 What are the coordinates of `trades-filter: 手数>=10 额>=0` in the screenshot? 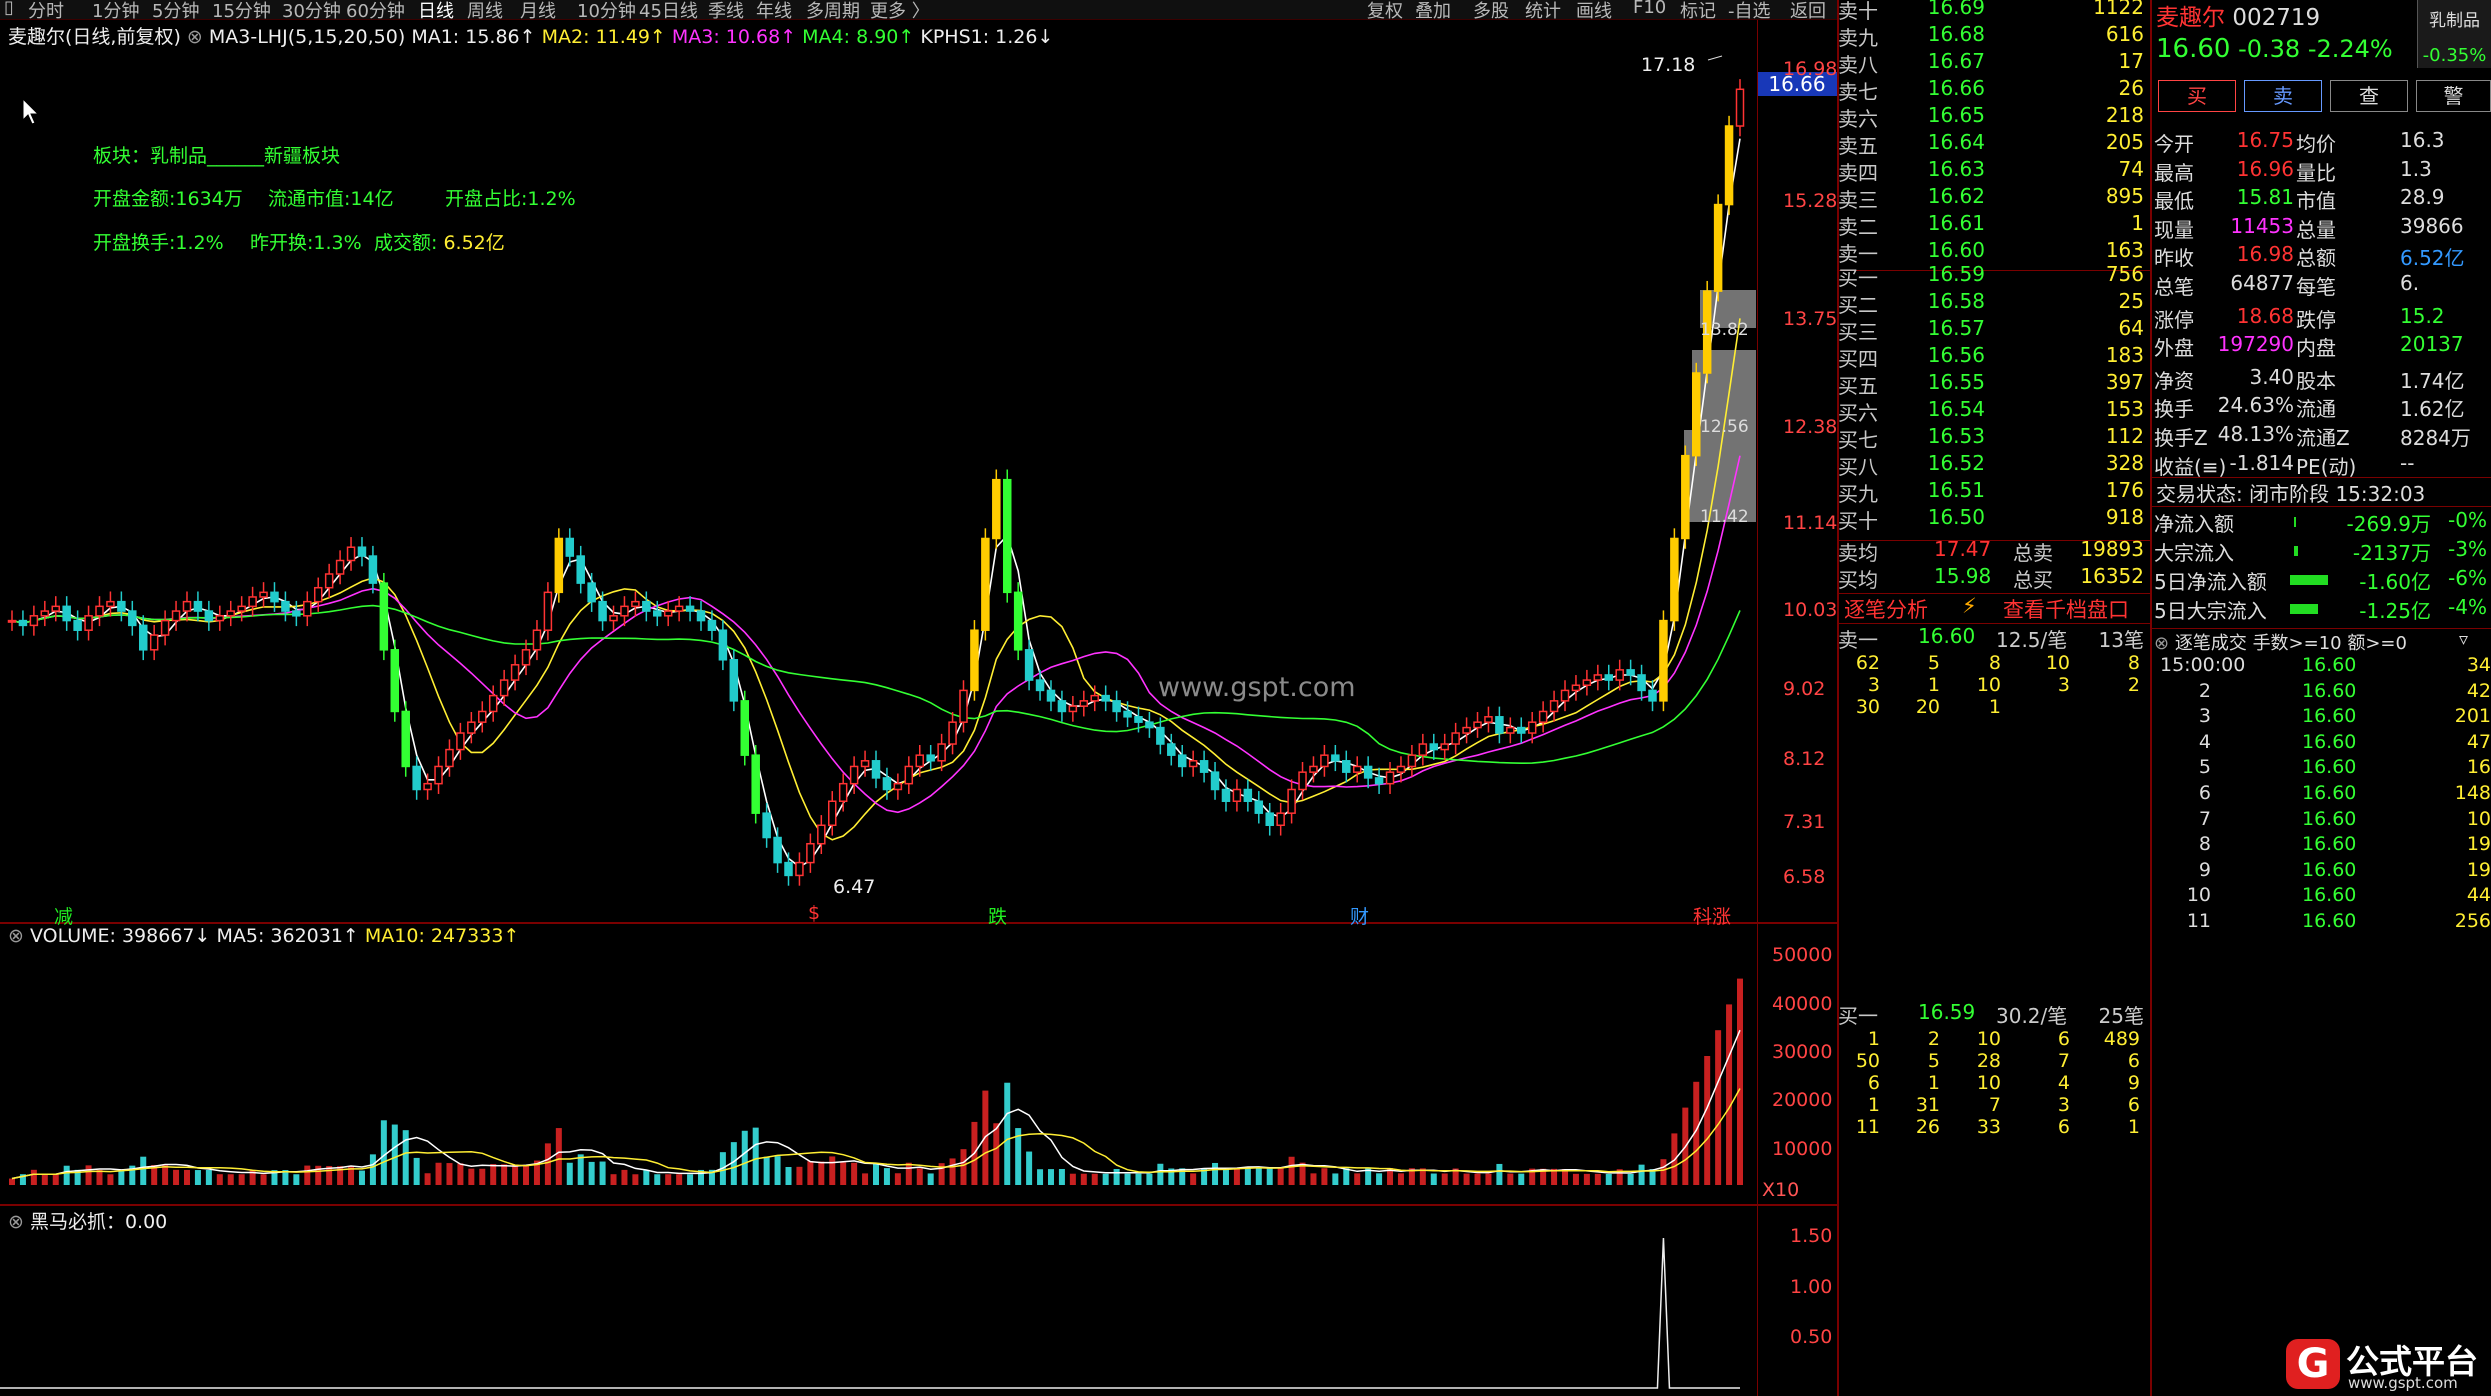 It's located at (2330, 643).